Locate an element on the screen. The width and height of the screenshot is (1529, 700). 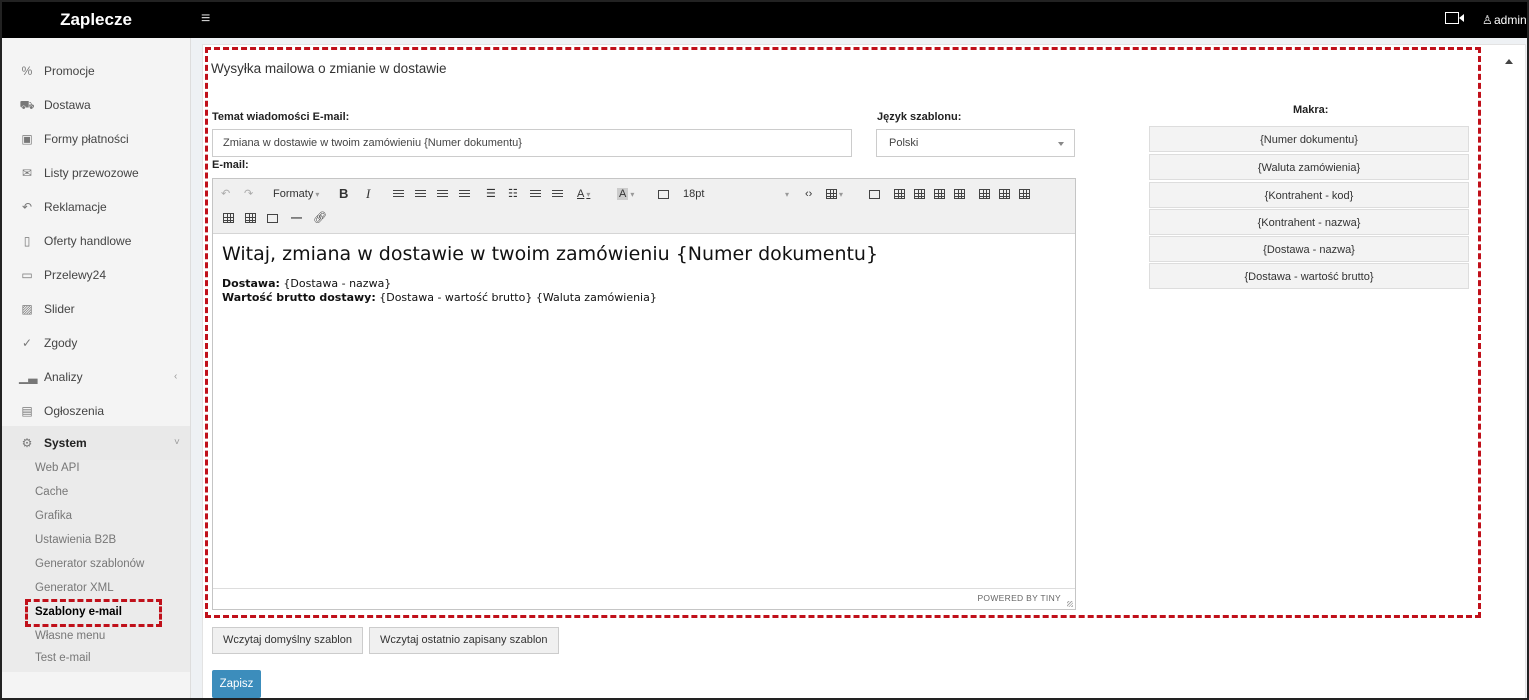
image-icon is located at coordinates (663, 194).